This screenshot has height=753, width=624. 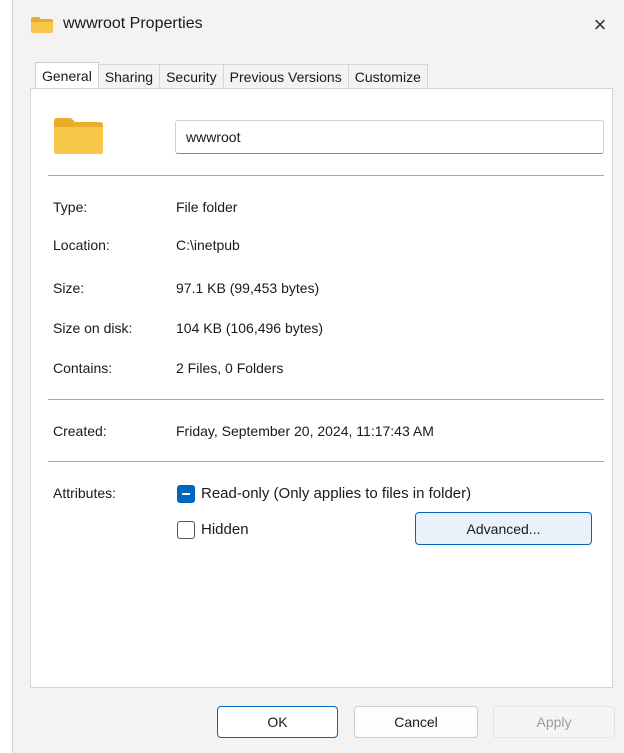 I want to click on size-on-disk-label: Size on disk:, so click(x=93, y=328).